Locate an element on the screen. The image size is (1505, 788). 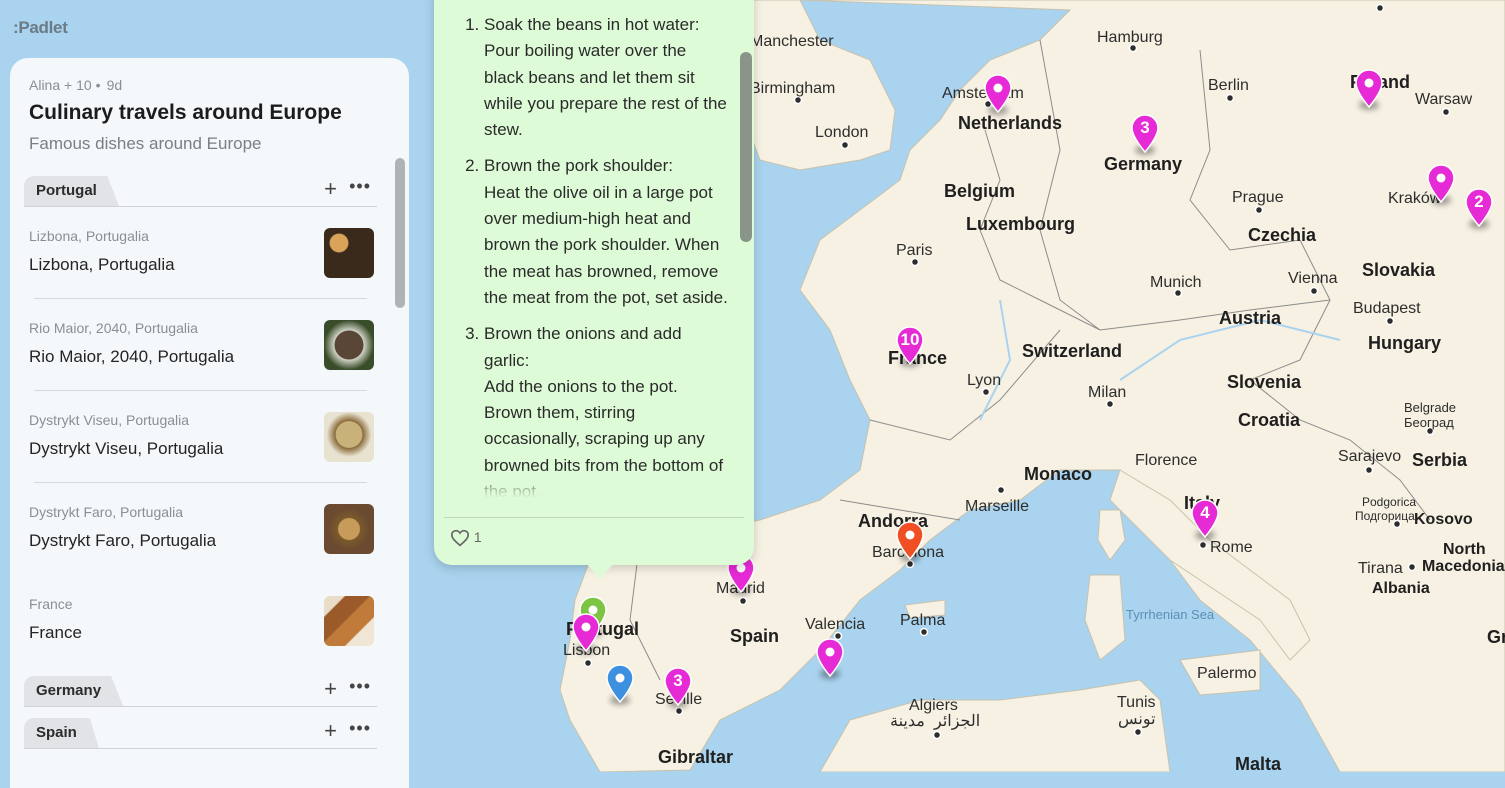
step-heading: Soak the beans in hot water: is located at coordinates (592, 24).